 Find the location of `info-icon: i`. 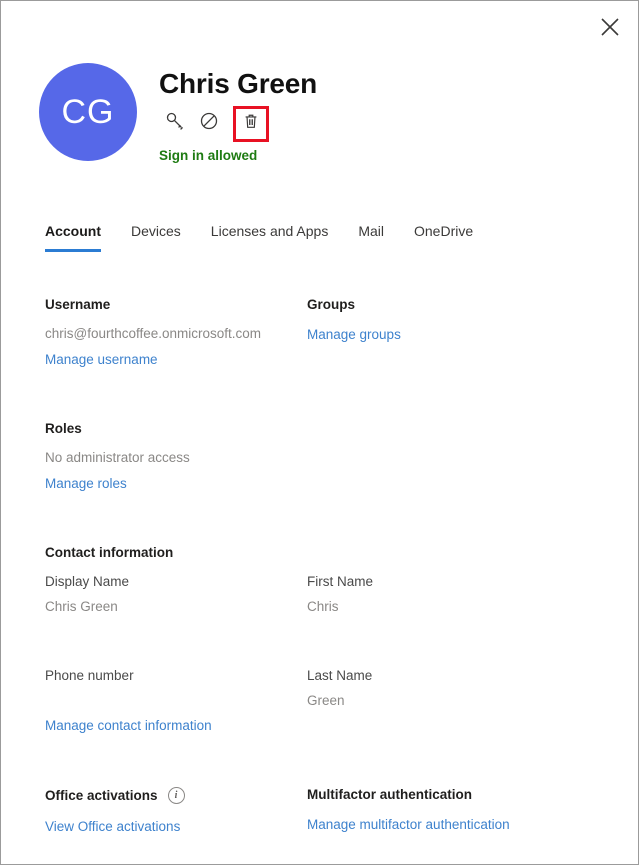

info-icon: i is located at coordinates (176, 795).